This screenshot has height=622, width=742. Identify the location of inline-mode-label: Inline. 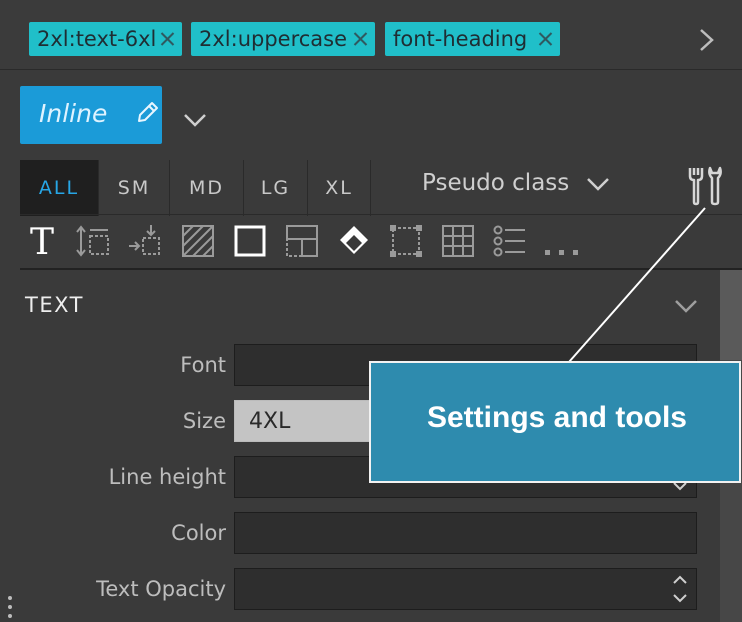
(73, 113).